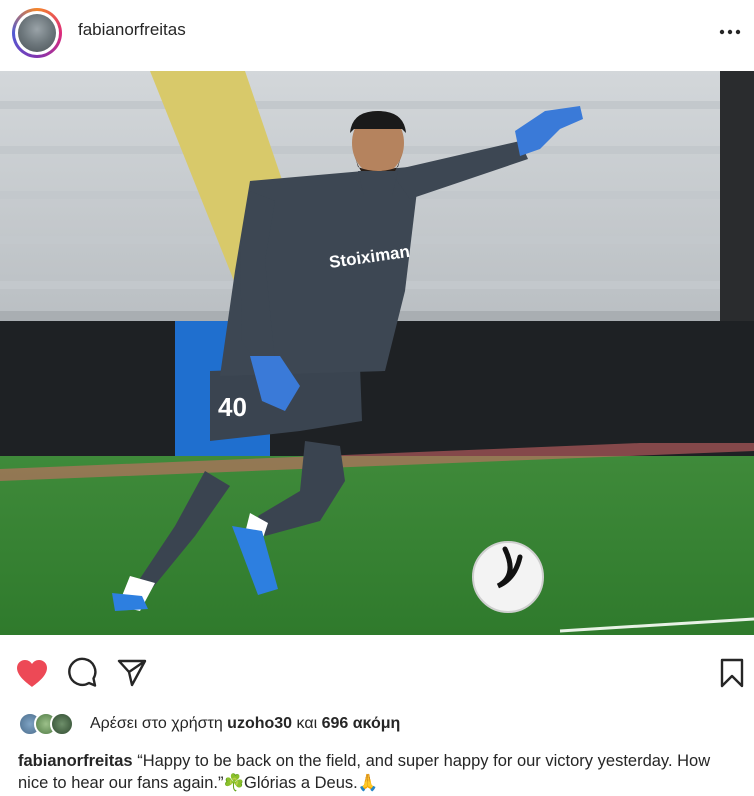 The image size is (754, 796). What do you see at coordinates (259, 723) in the screenshot?
I see `liker-username: uzoho30` at bounding box center [259, 723].